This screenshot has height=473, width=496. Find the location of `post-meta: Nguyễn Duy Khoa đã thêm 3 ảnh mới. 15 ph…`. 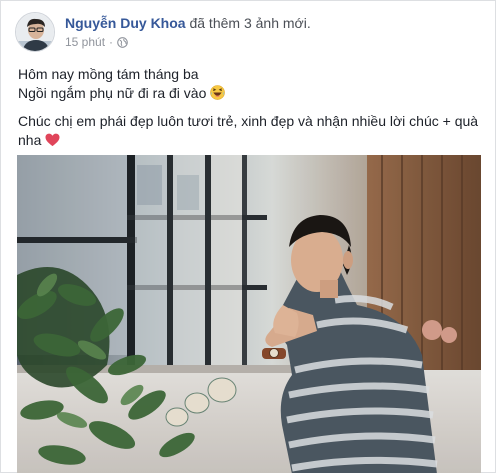

post-meta: Nguyễn Duy Khoa đã thêm 3 ảnh mới. 15 ph… is located at coordinates (188, 30).